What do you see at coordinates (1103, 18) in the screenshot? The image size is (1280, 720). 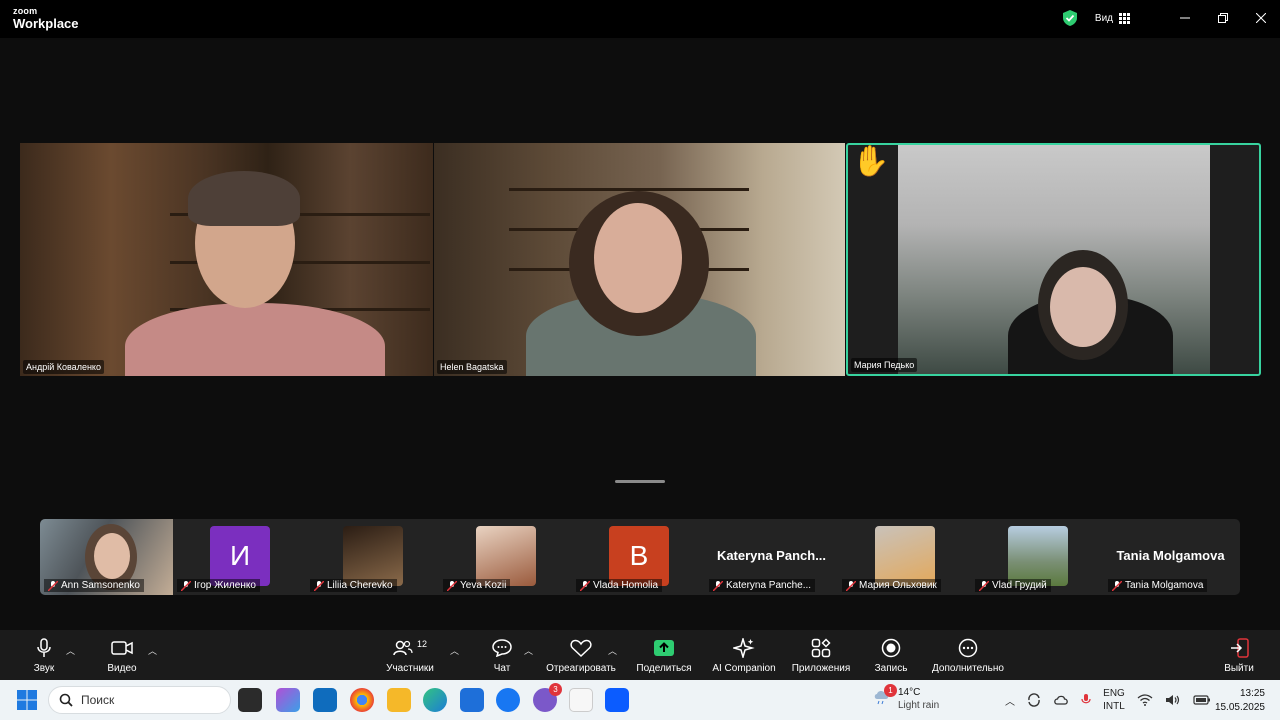 I see `view-label: Вид` at bounding box center [1103, 18].